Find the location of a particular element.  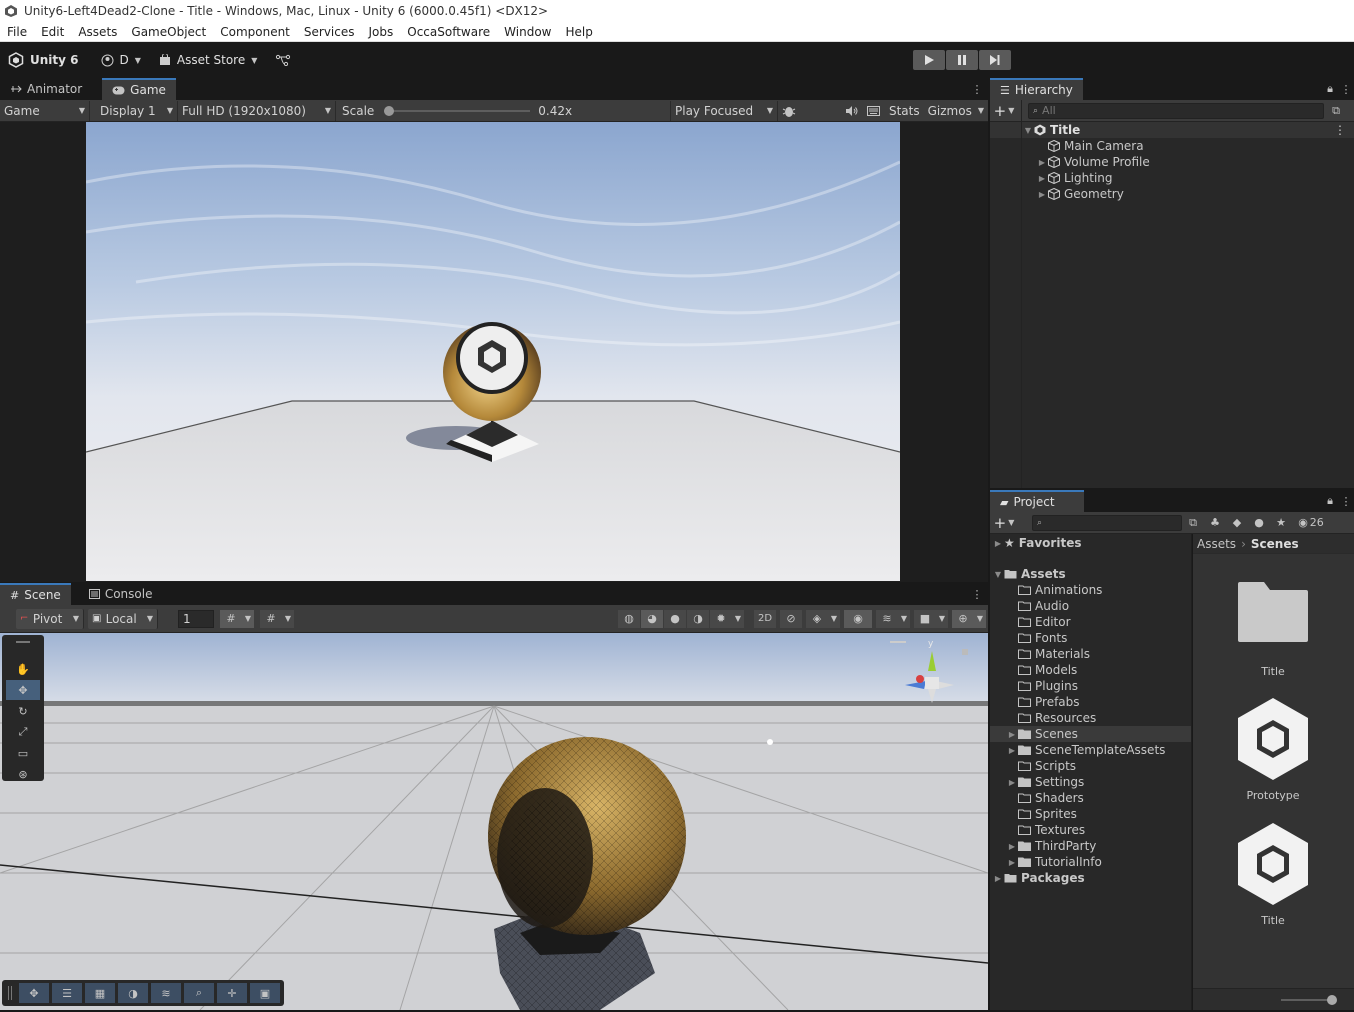

camera-settings-dropdown: ▼ is located at coordinates (942, 618).